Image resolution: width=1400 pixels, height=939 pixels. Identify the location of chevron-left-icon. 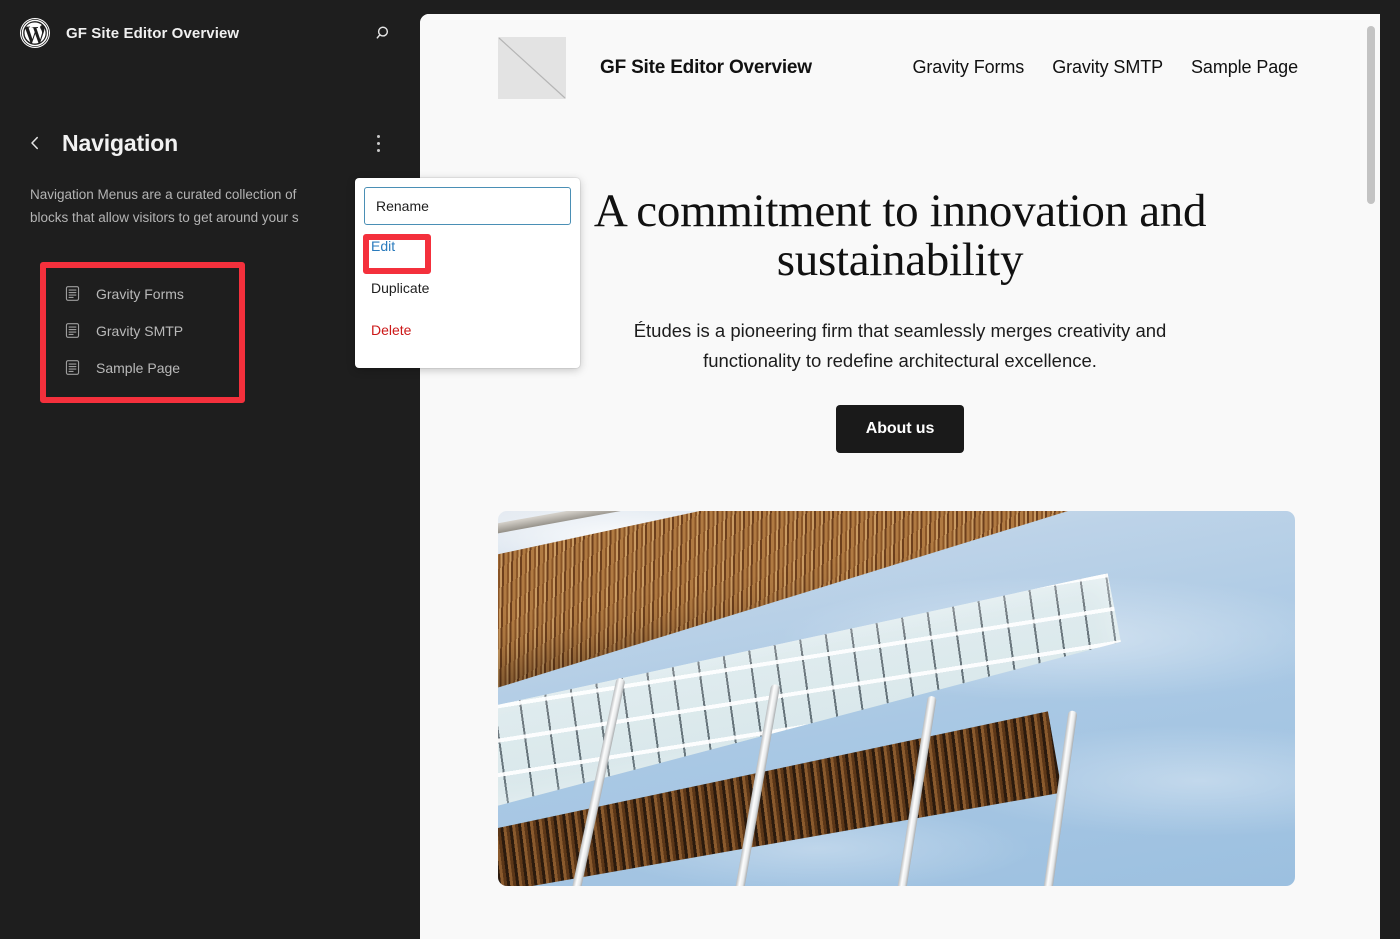
(35, 143).